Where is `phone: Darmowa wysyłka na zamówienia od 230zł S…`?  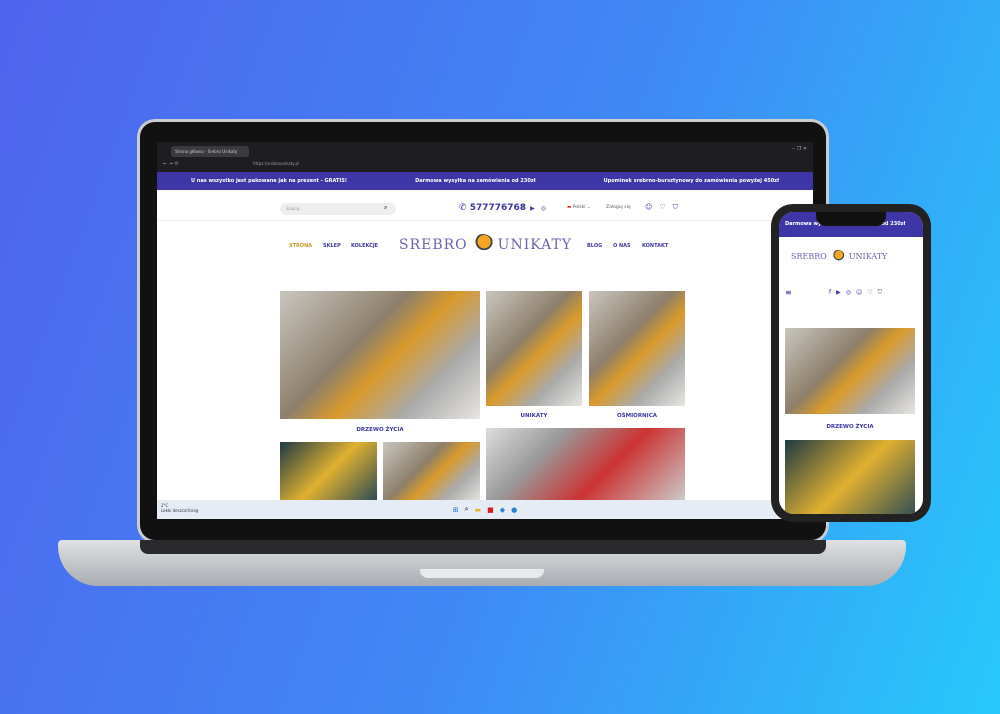
phone: Darmowa wysyłka na zamówienia od 230zł S… is located at coordinates (851, 363).